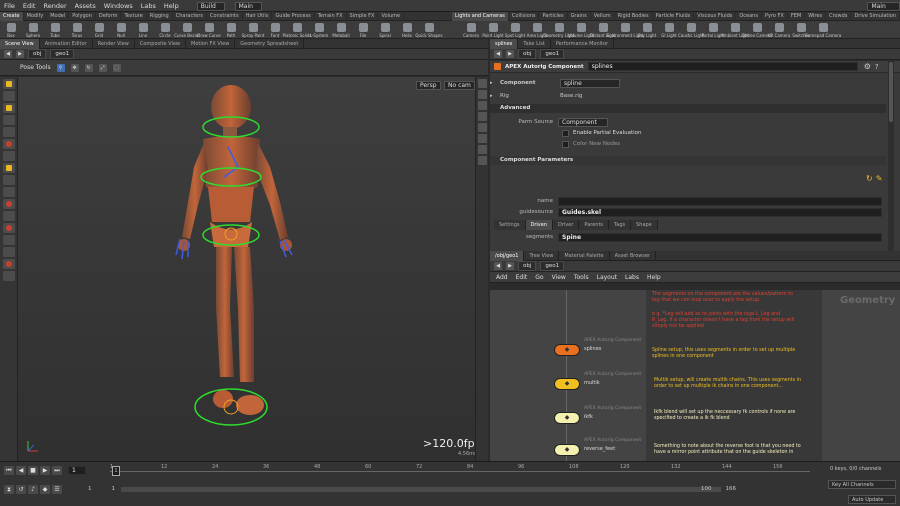 The width and height of the screenshot is (900, 506). What do you see at coordinates (55, 30) in the screenshot?
I see `shelf_tools_left-tool-2: Tube` at bounding box center [55, 30].